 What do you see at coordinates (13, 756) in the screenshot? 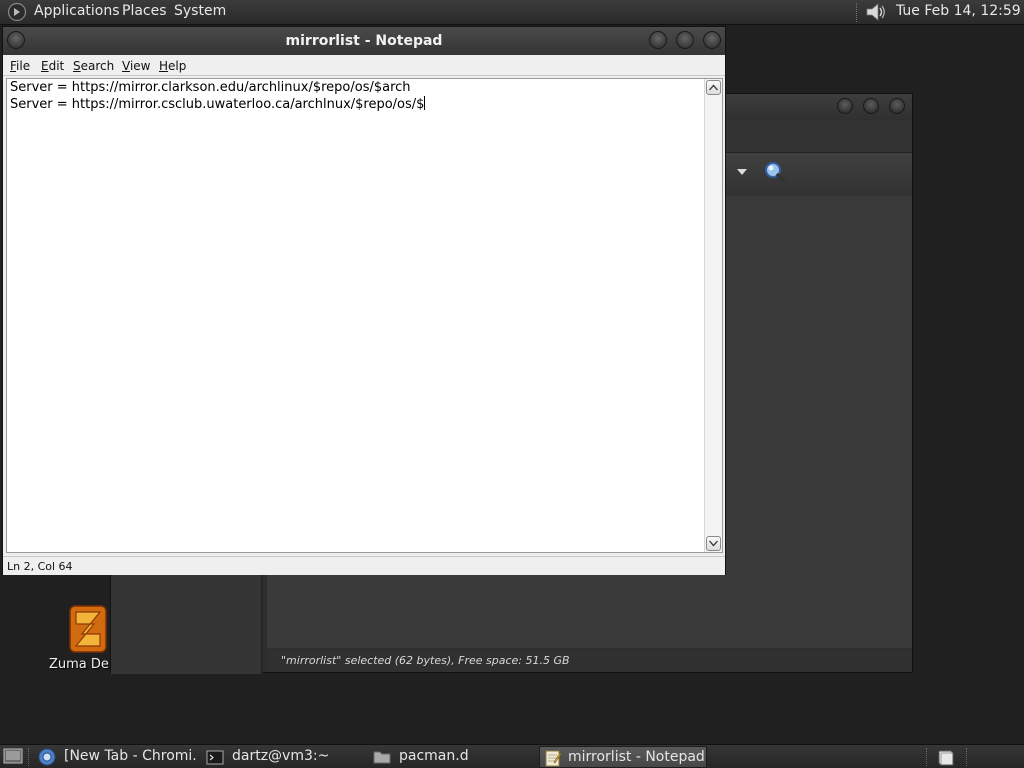
I see `show-desktop-icon` at bounding box center [13, 756].